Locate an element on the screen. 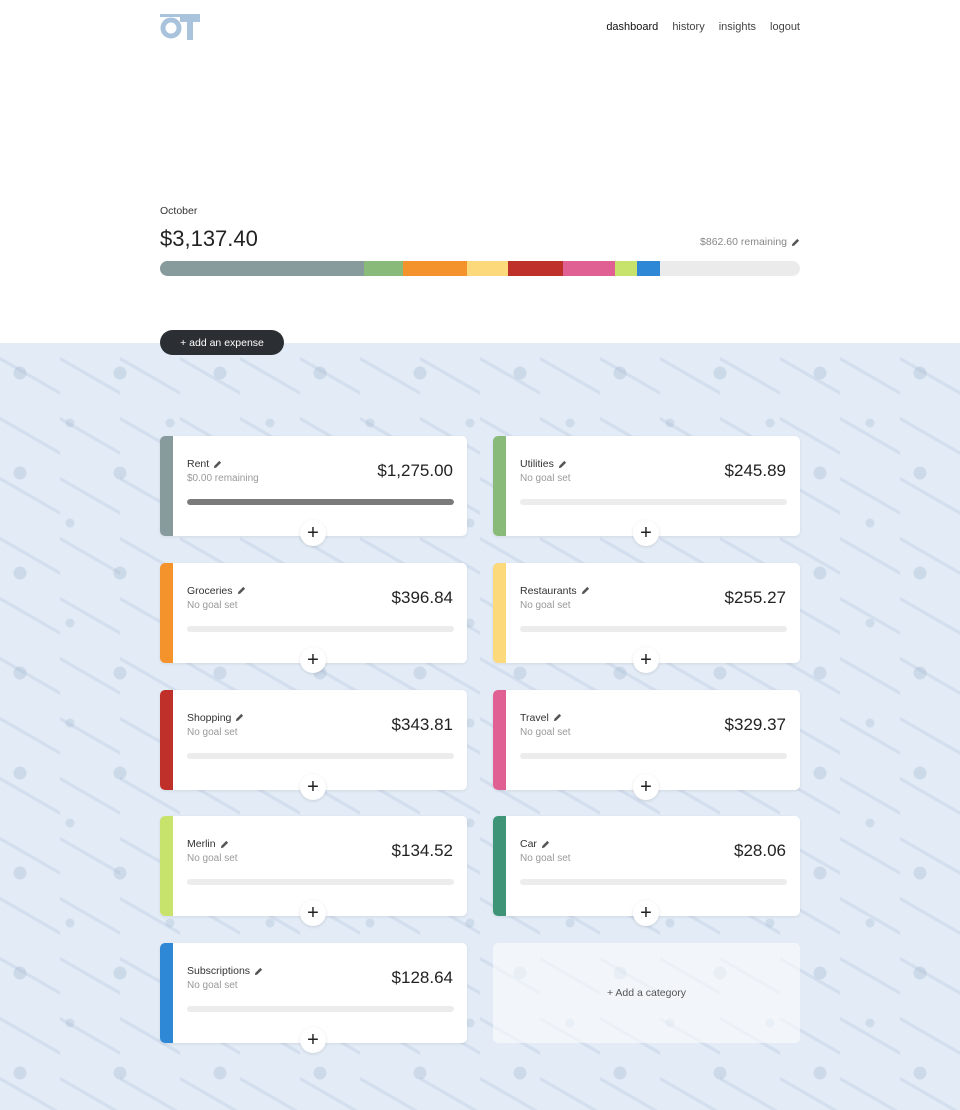 The height and width of the screenshot is (1110, 960). budget-remaining: $862.60 remaining is located at coordinates (750, 242).